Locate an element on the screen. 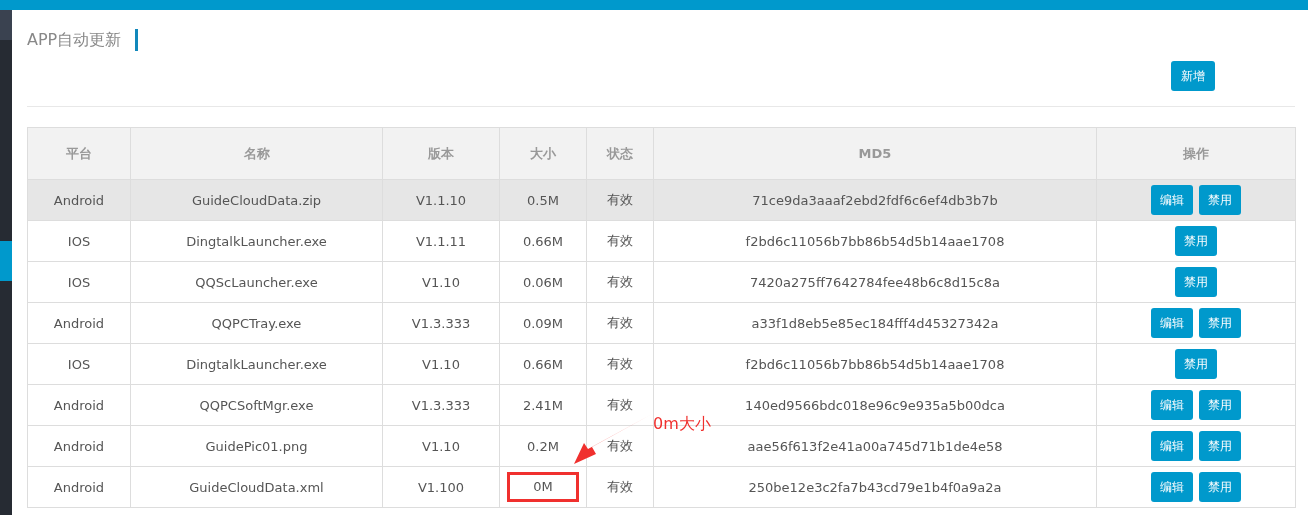  column-header: 版本 is located at coordinates (441, 153).